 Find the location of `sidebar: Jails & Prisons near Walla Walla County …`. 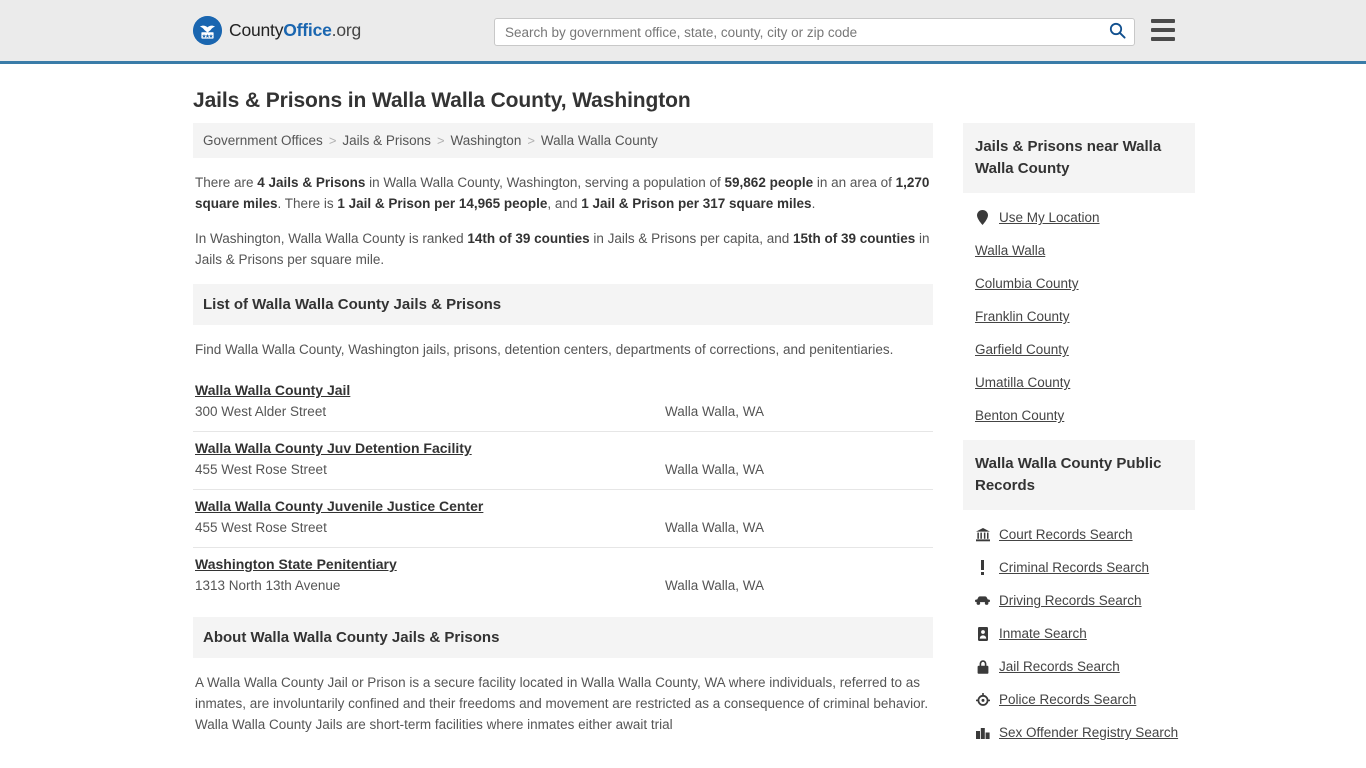

sidebar: Jails & Prisons near Walla Walla County … is located at coordinates (1079, 440).